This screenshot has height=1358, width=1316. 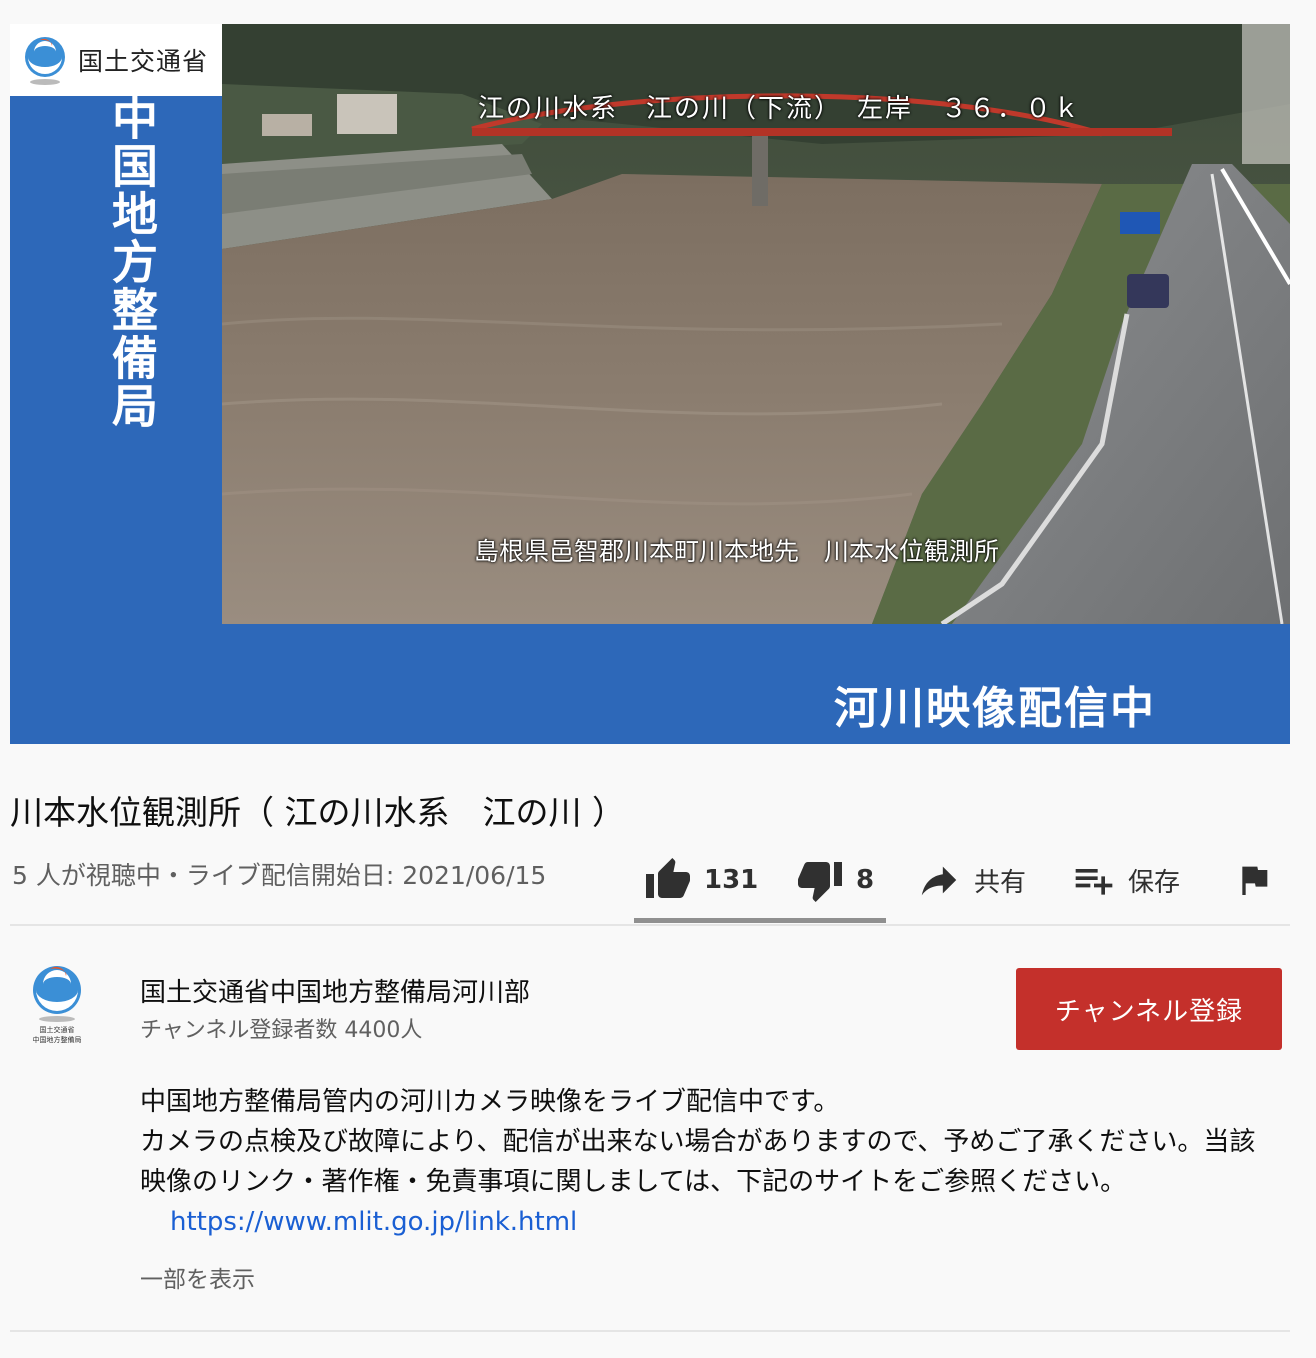 What do you see at coordinates (317, 812) in the screenshot?
I see `video-title: 川本水位観測所（ 江の川水系 江の川 ）` at bounding box center [317, 812].